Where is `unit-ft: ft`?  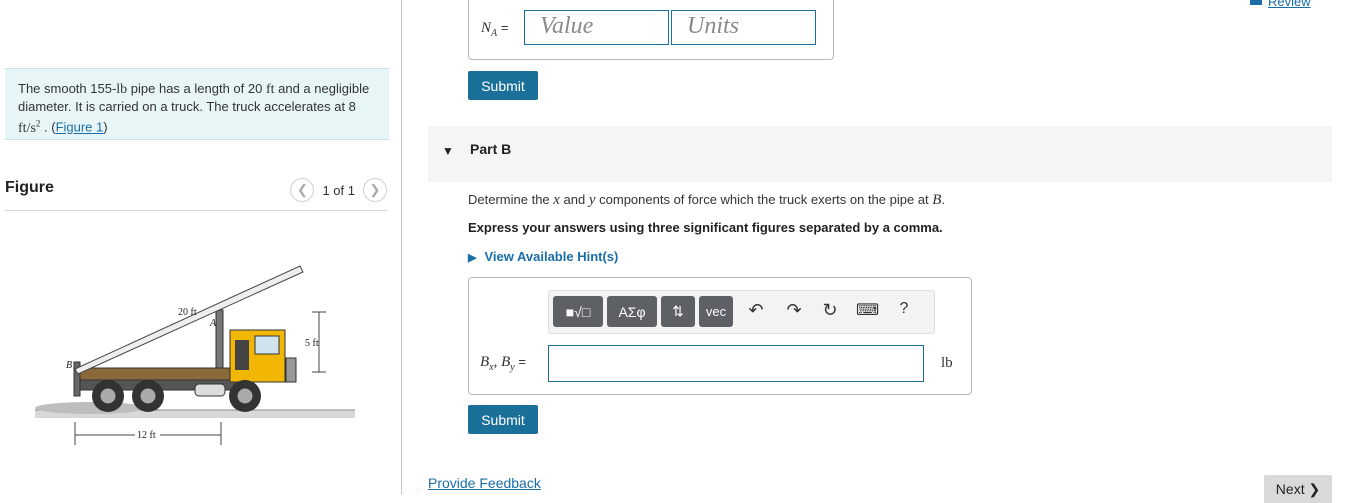 unit-ft: ft is located at coordinates (270, 89).